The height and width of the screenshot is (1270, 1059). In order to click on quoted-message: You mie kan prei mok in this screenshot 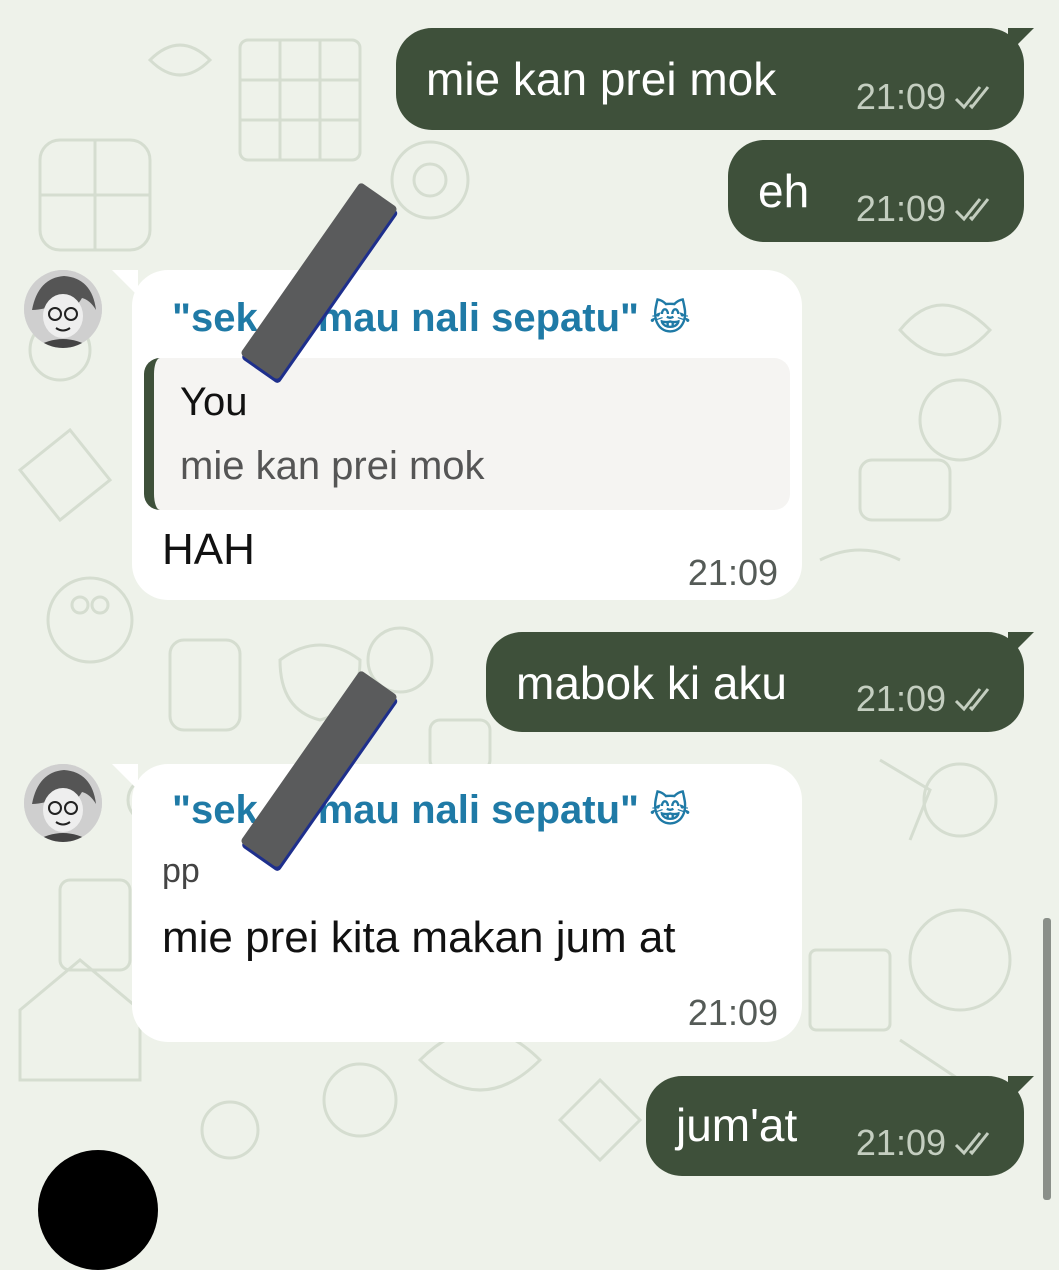, I will do `click(467, 434)`.